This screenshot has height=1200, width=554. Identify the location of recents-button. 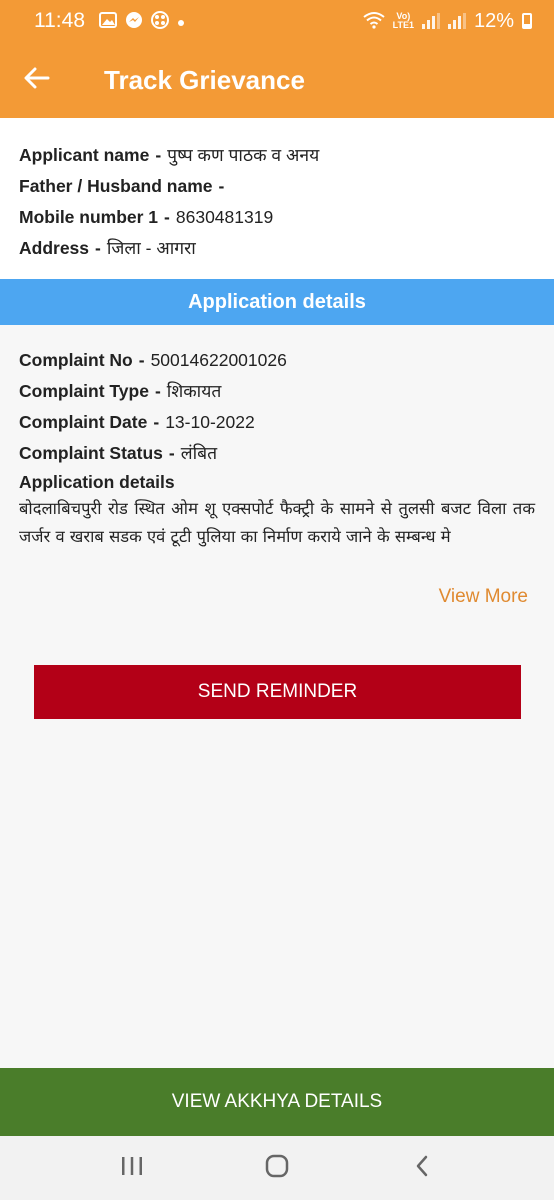
(132, 1168).